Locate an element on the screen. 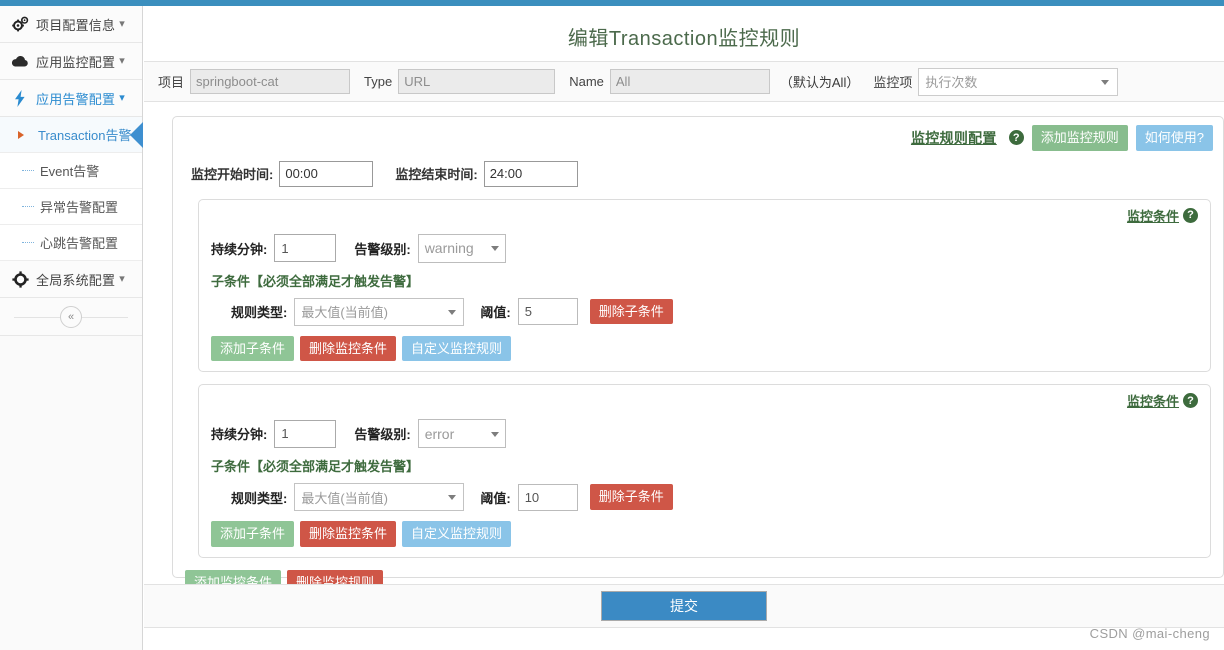  alarm-level-value: warning is located at coordinates (449, 248).